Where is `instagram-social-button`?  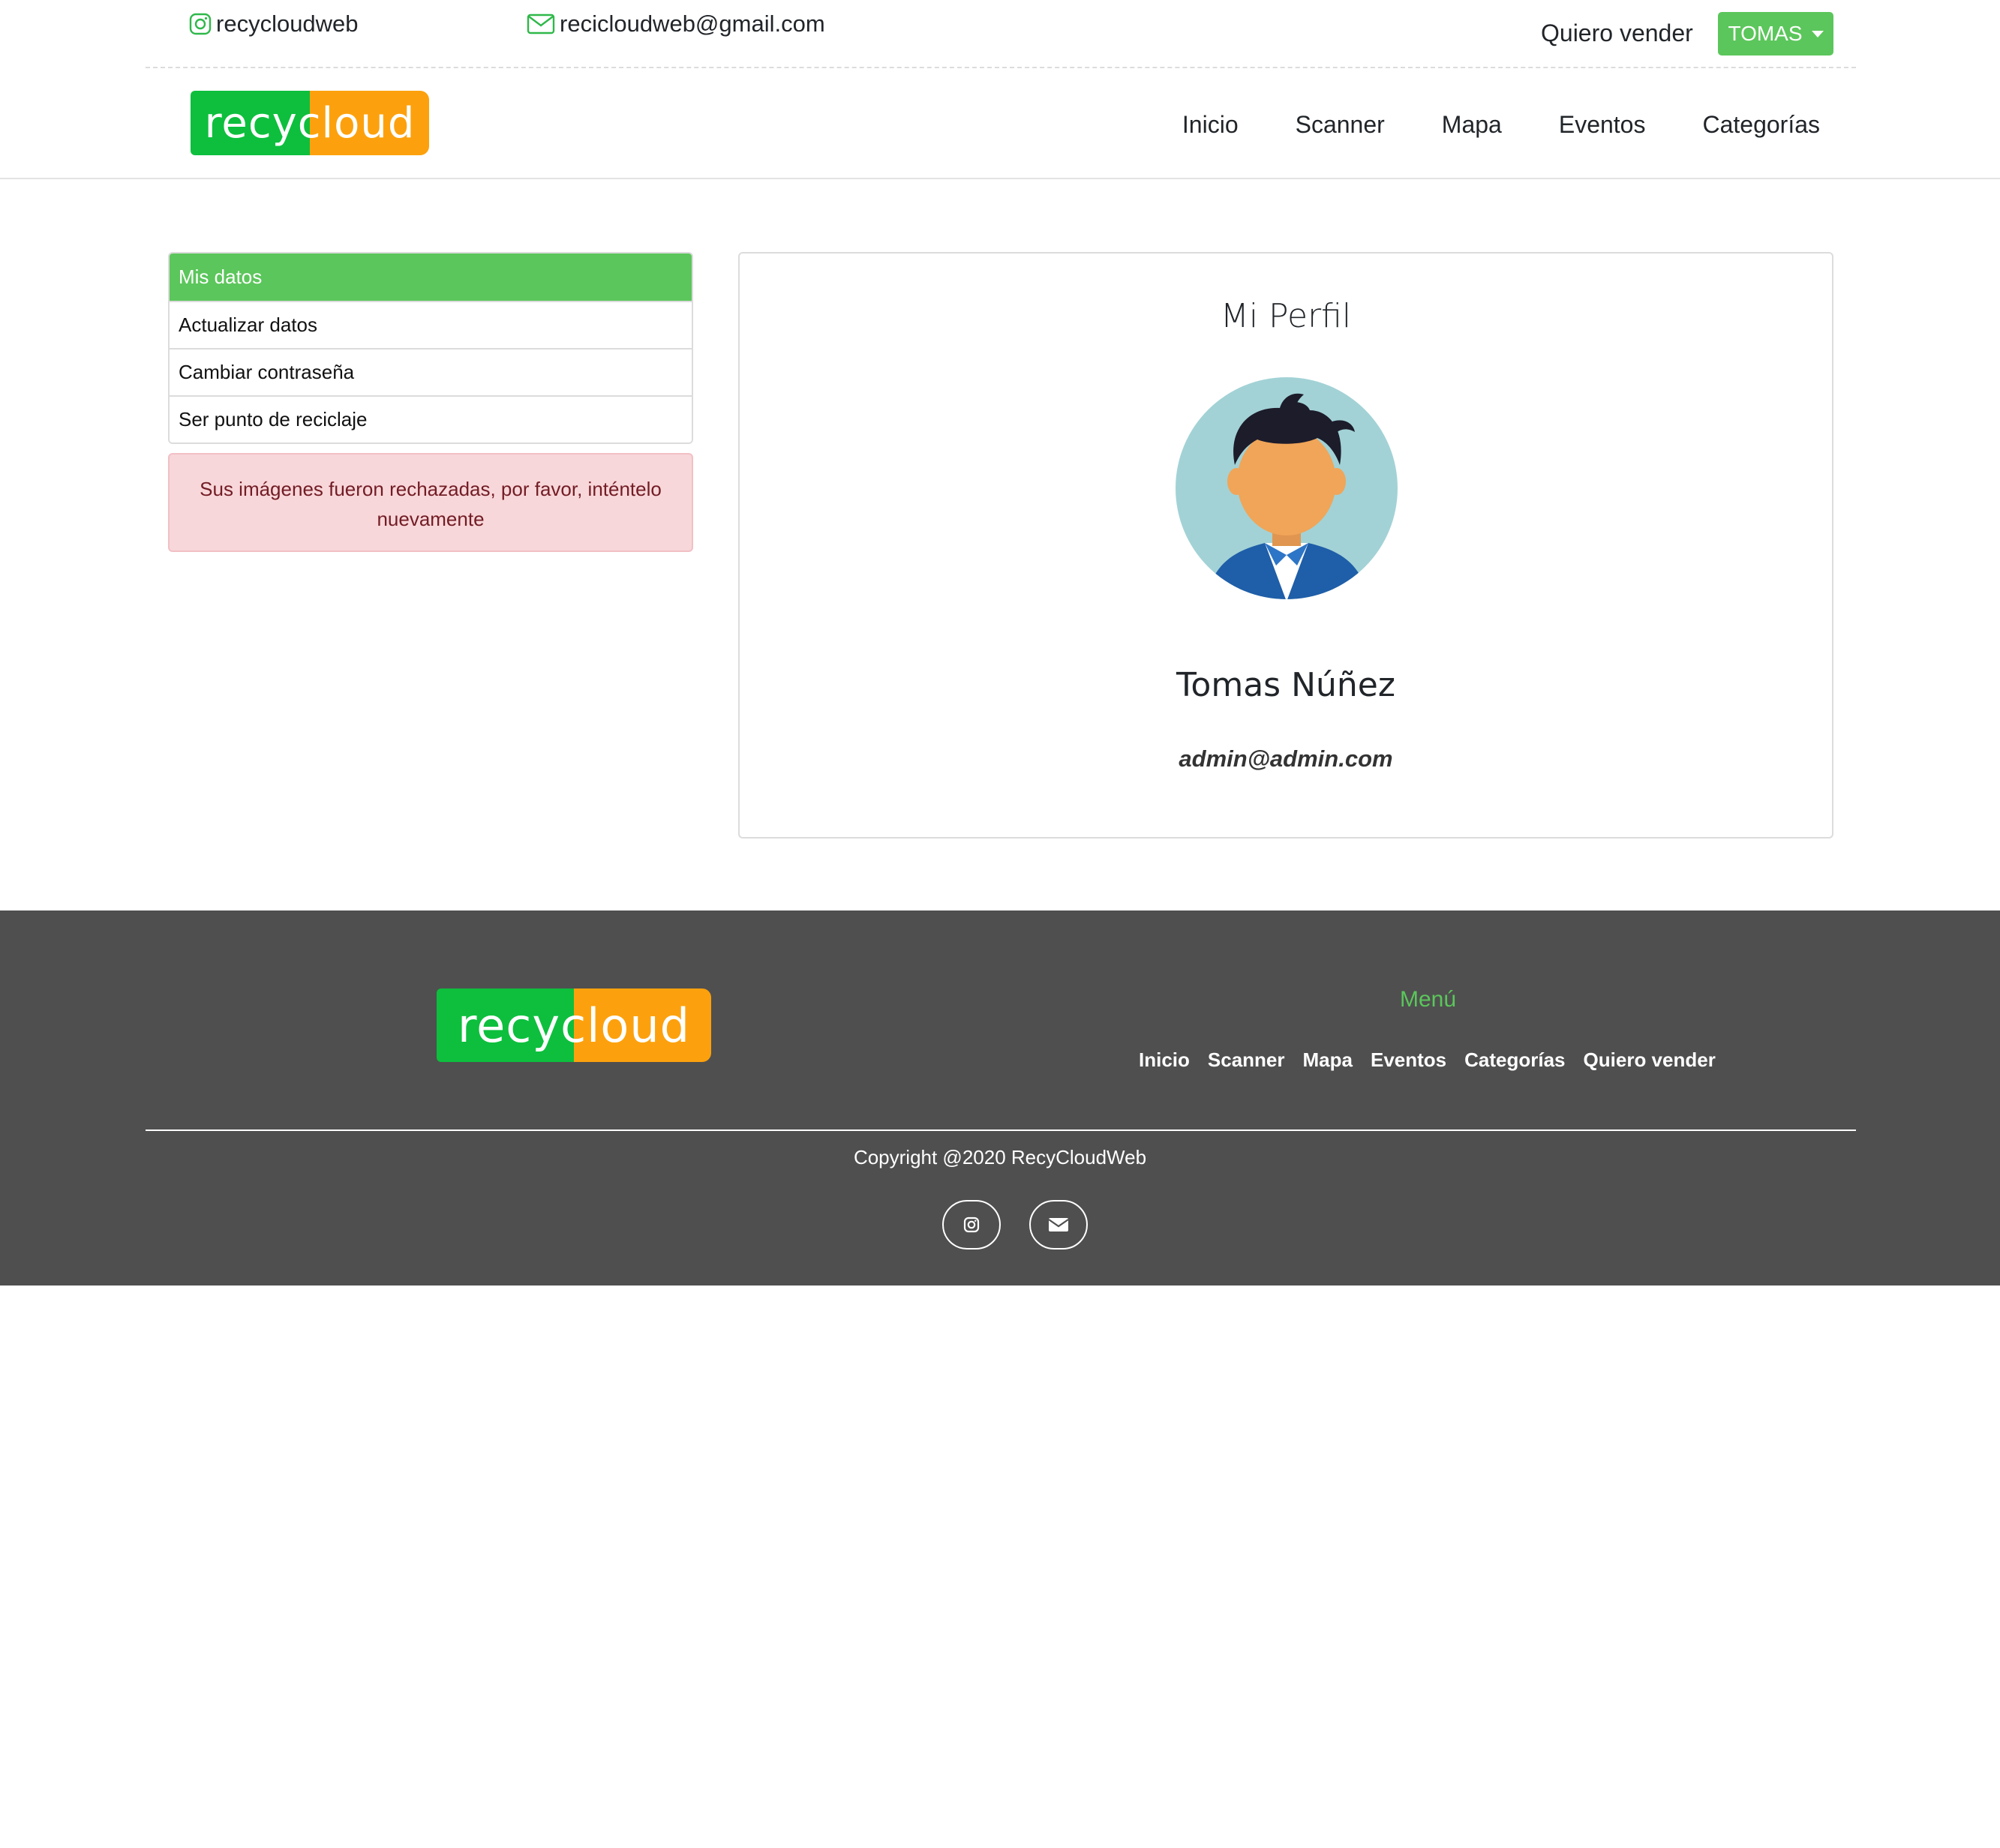
instagram-social-button is located at coordinates (971, 1225).